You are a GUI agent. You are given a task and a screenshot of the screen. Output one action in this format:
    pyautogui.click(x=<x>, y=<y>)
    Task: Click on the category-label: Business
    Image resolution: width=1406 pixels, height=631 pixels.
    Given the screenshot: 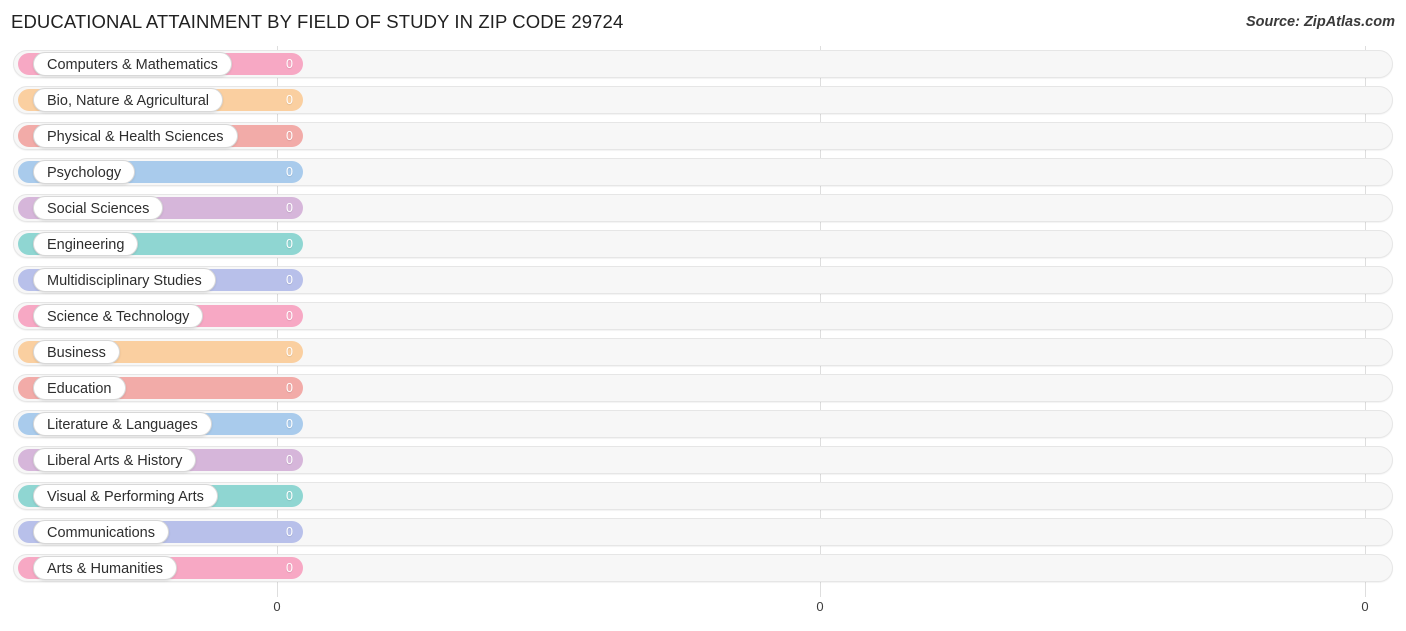 What is the action you would take?
    pyautogui.click(x=76, y=352)
    